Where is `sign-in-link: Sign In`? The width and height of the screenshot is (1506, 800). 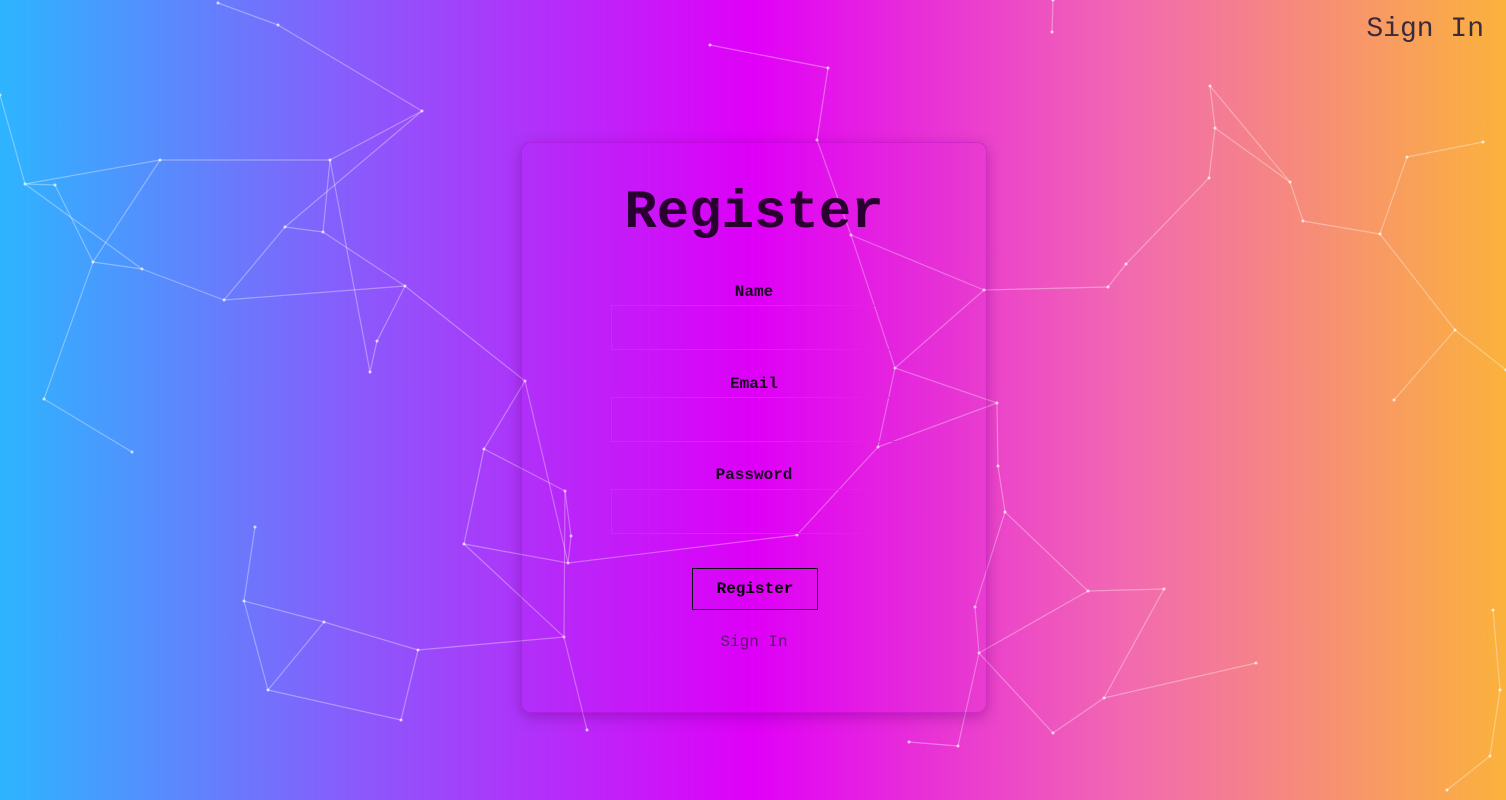 sign-in-link: Sign In is located at coordinates (754, 642).